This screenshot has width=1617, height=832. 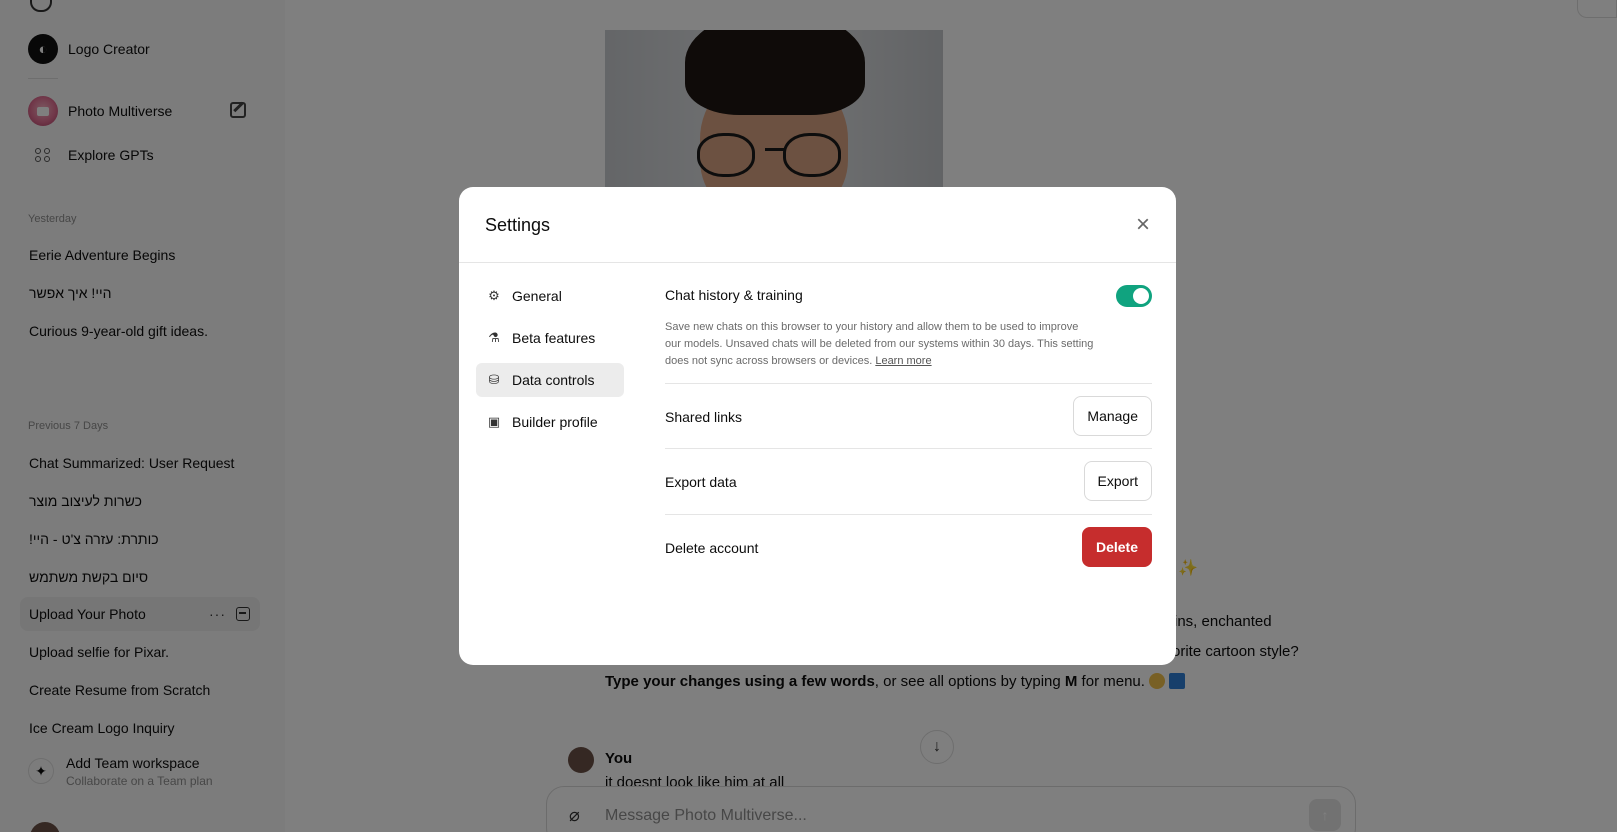 What do you see at coordinates (701, 482) in the screenshot?
I see `export-data-label: Export data` at bounding box center [701, 482].